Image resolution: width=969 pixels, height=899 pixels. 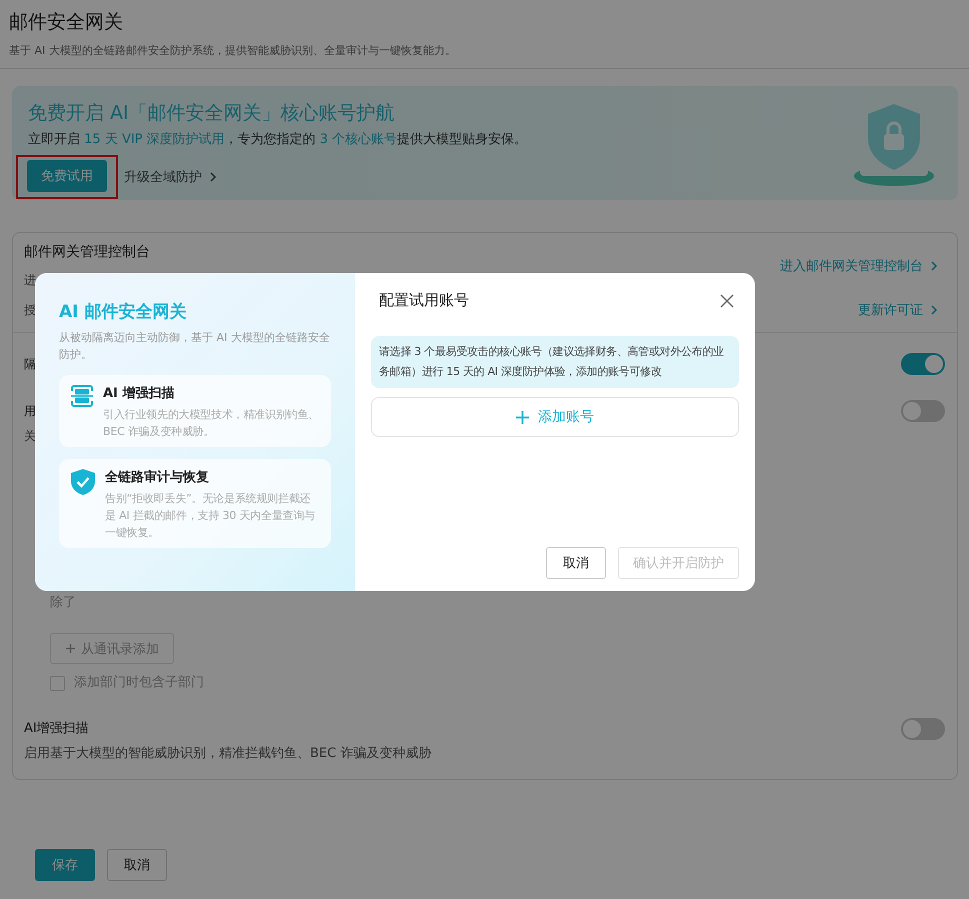 What do you see at coordinates (195, 346) in the screenshot?
I see `dialog-side-subtitle: 从被动隔离迈向主动防御，基于 AI 大模型的全链路安全防护。` at bounding box center [195, 346].